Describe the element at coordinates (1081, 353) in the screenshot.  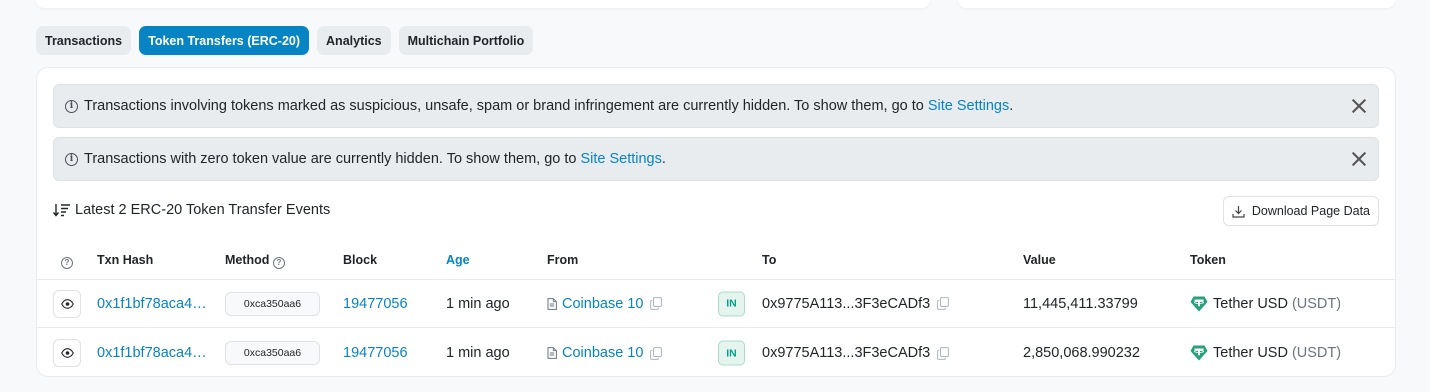
I see `value-amount: 2,850,068.990232` at that location.